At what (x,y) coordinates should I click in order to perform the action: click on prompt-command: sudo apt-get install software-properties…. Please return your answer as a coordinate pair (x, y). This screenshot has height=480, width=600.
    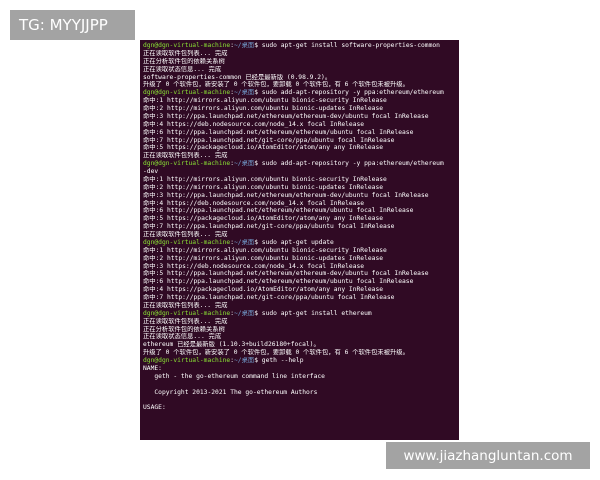
    Looking at the image, I should click on (350, 45).